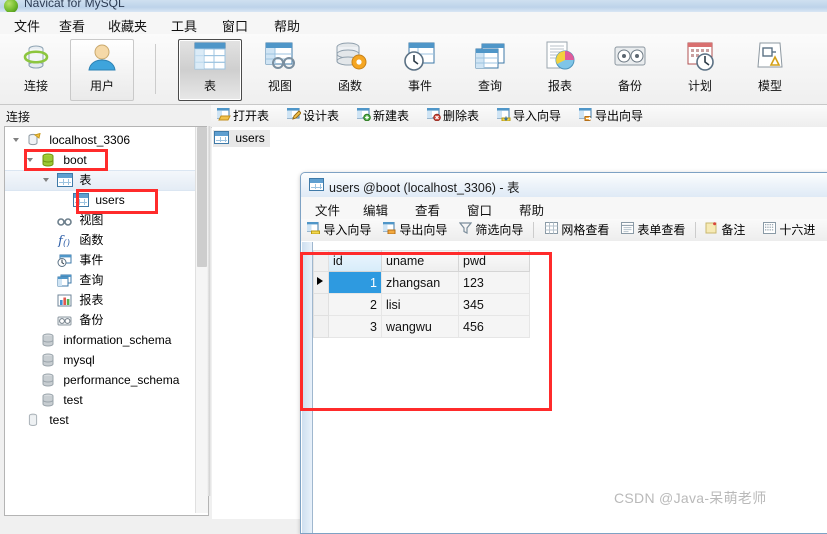  Describe the element at coordinates (494, 282) in the screenshot. I see `cell-pwd: 123` at that location.